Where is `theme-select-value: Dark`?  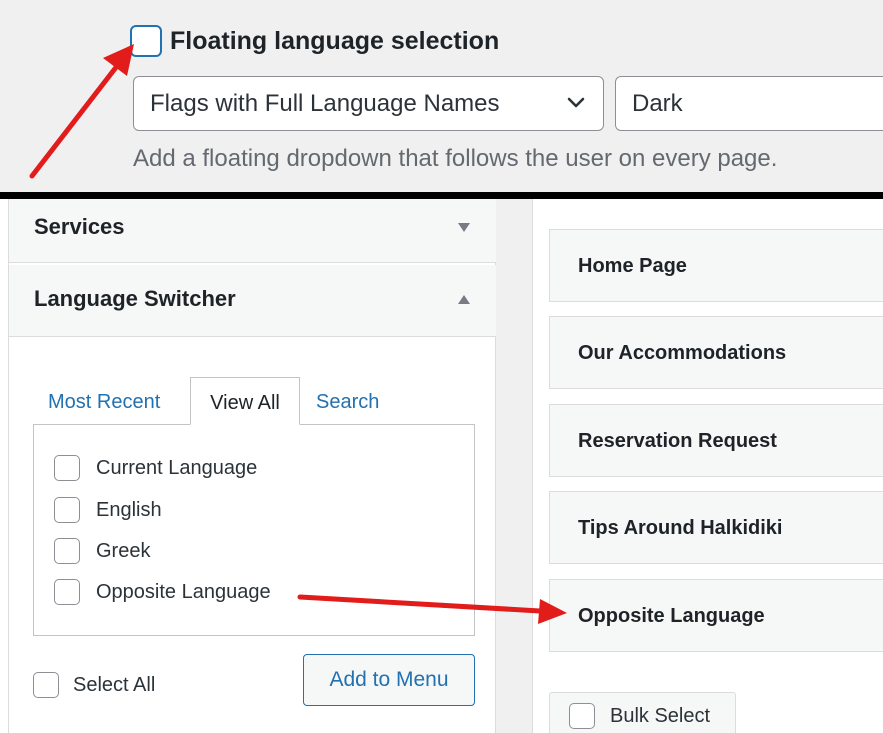 theme-select-value: Dark is located at coordinates (657, 103).